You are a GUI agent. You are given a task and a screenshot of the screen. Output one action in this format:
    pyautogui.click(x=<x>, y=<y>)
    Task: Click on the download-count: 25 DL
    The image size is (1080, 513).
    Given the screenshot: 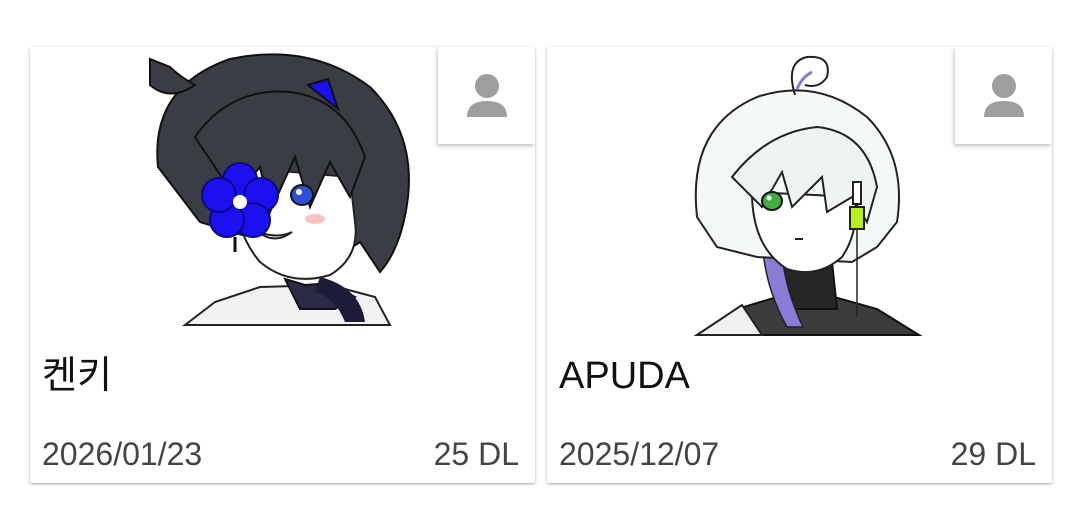 What is the action you would take?
    pyautogui.click(x=476, y=454)
    